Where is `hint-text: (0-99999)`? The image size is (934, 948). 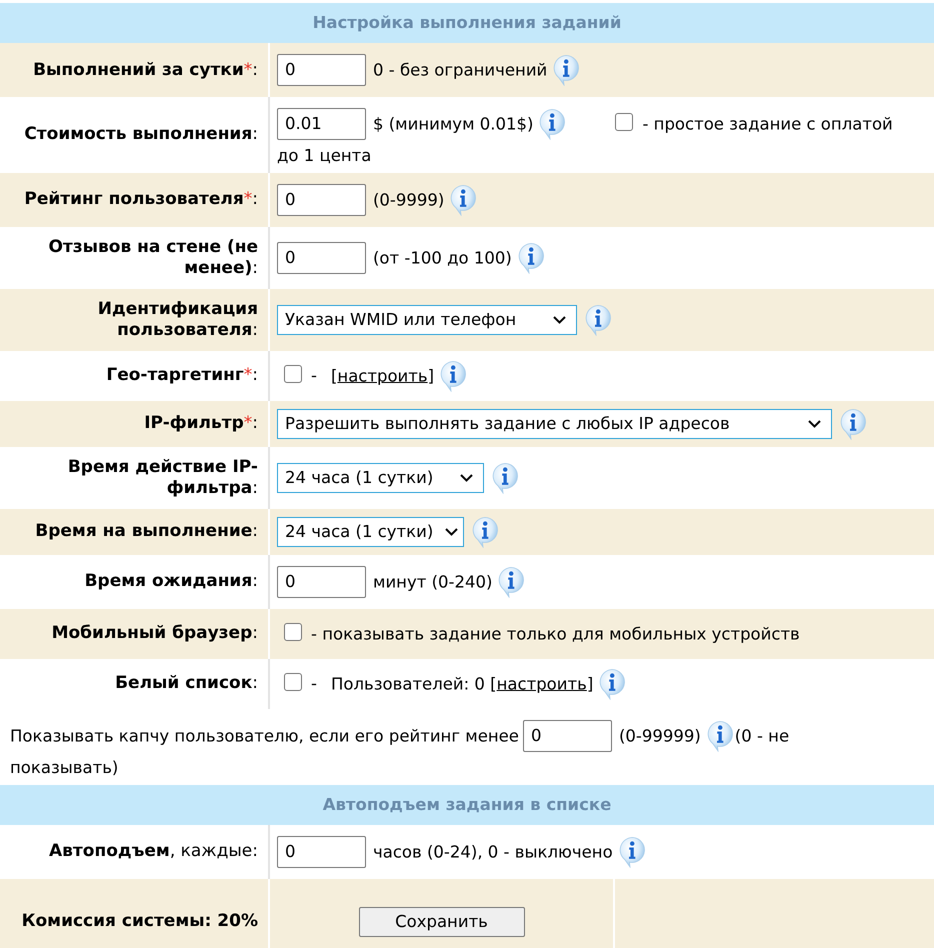 hint-text: (0-99999) is located at coordinates (659, 736).